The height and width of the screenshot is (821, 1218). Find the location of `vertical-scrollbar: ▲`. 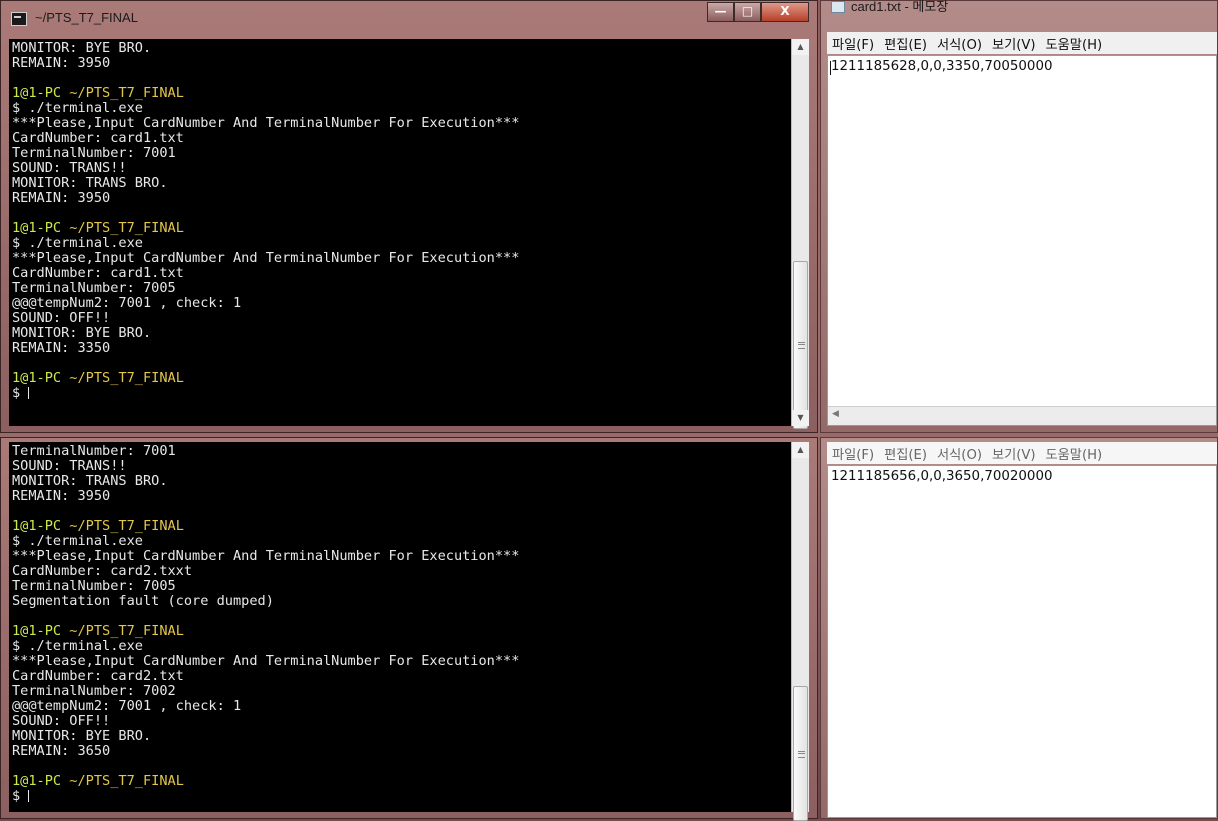

vertical-scrollbar: ▲ is located at coordinates (800, 631).